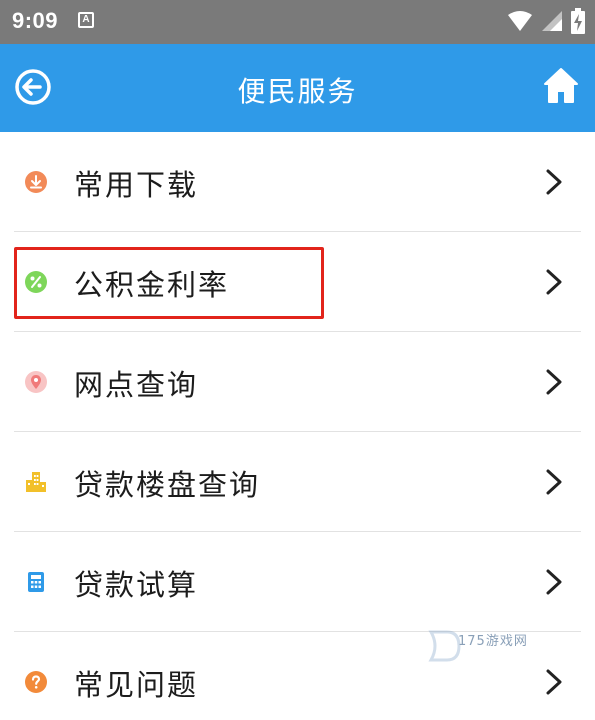 The width and height of the screenshot is (595, 720). What do you see at coordinates (297, 91) in the screenshot?
I see `page-title: 便民服务` at bounding box center [297, 91].